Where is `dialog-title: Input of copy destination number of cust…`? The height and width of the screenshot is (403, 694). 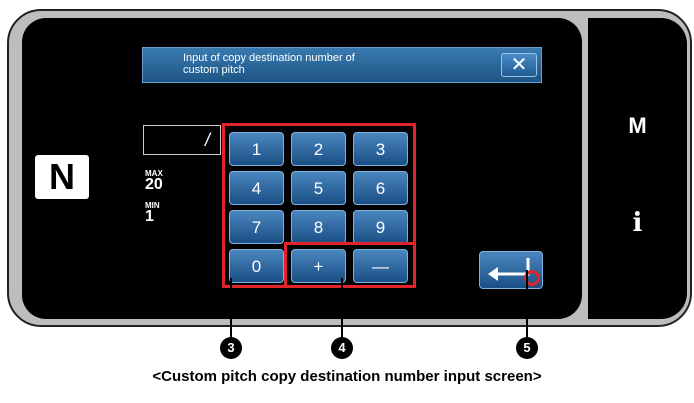 dialog-title: Input of copy destination number of cust… is located at coordinates (333, 64).